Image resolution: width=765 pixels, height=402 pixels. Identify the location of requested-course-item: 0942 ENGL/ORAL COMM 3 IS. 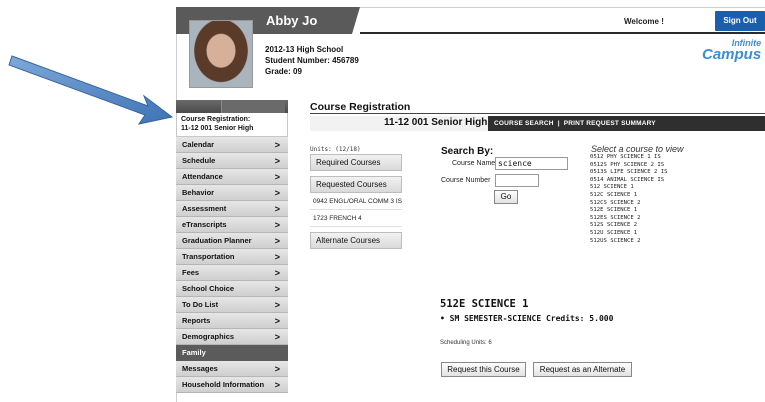
(356, 201).